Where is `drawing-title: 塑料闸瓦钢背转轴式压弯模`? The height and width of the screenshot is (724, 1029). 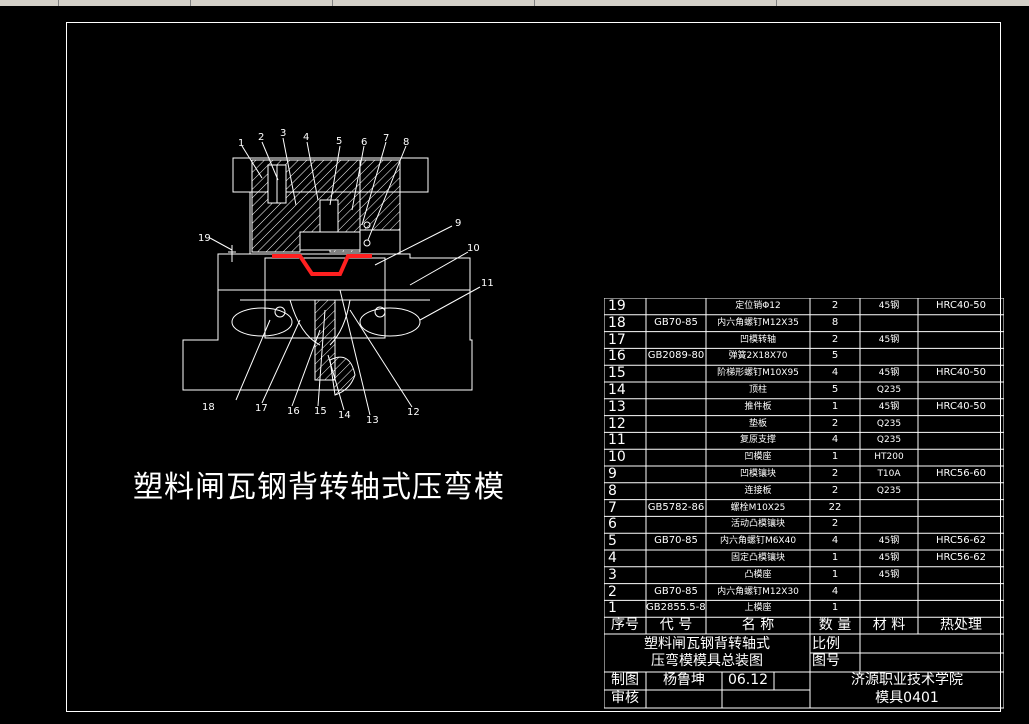
drawing-title: 塑料闸瓦钢背转轴式压弯模 is located at coordinates (319, 487).